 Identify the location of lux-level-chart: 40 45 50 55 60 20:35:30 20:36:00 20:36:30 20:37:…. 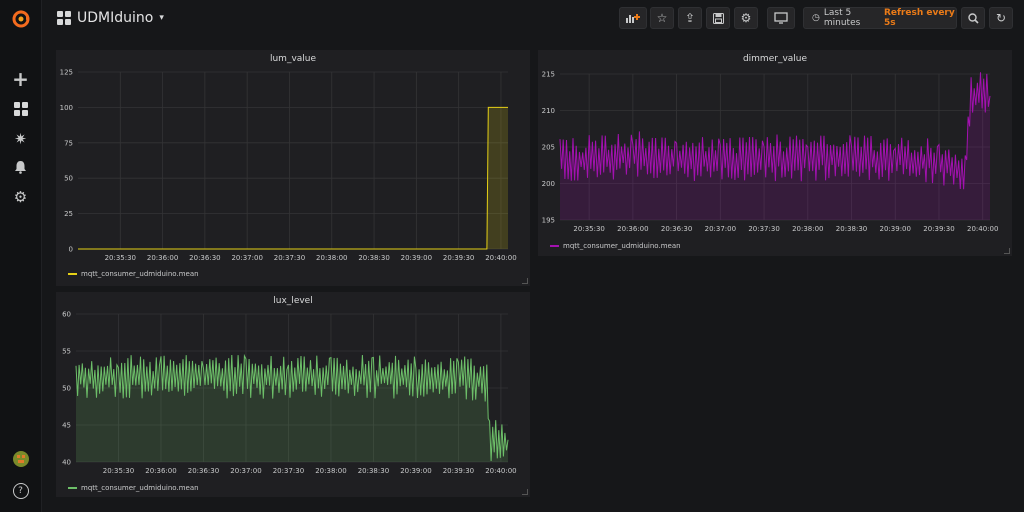
(289, 393).